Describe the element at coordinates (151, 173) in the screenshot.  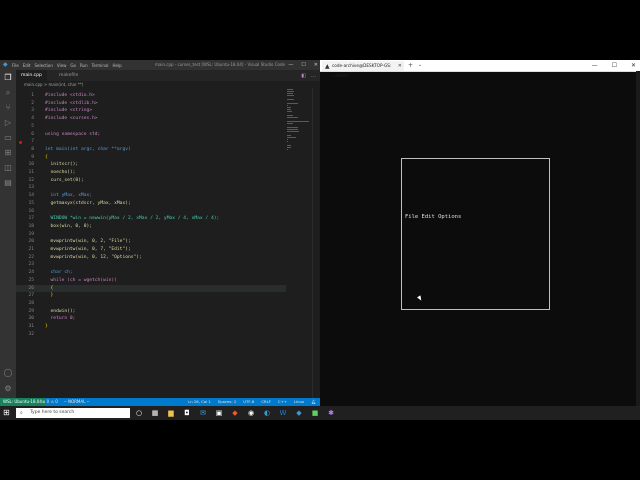
I see `code-line: 11 noecho();` at that location.